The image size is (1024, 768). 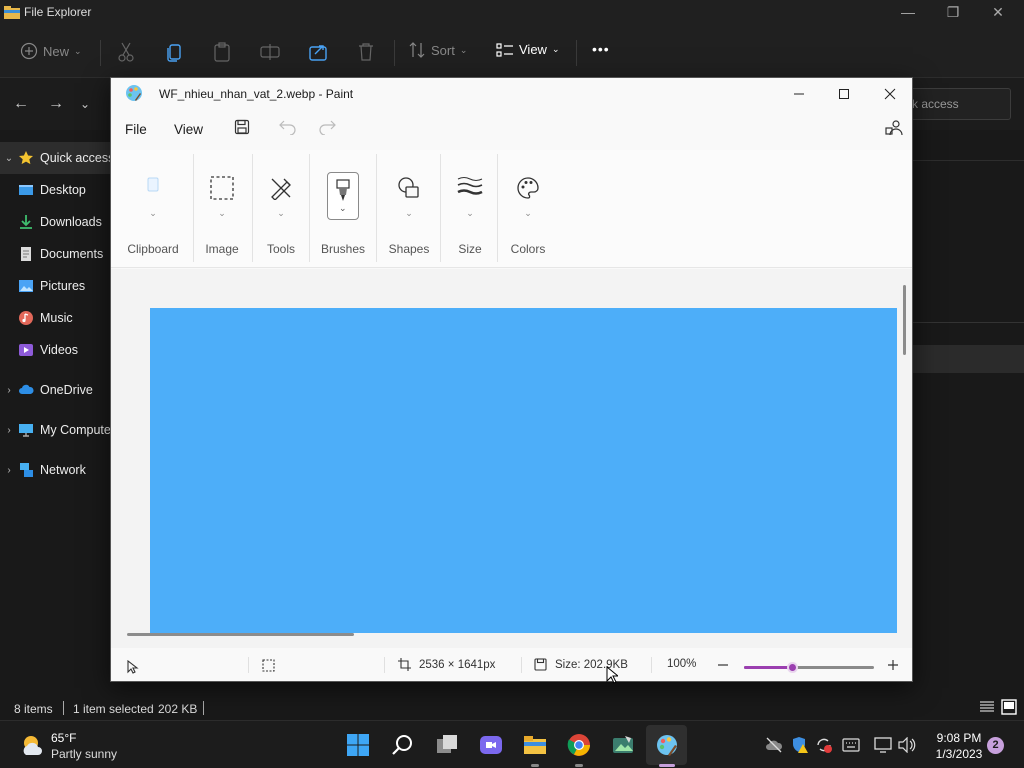 I want to click on new-button: New ⌄, so click(x=51, y=51).